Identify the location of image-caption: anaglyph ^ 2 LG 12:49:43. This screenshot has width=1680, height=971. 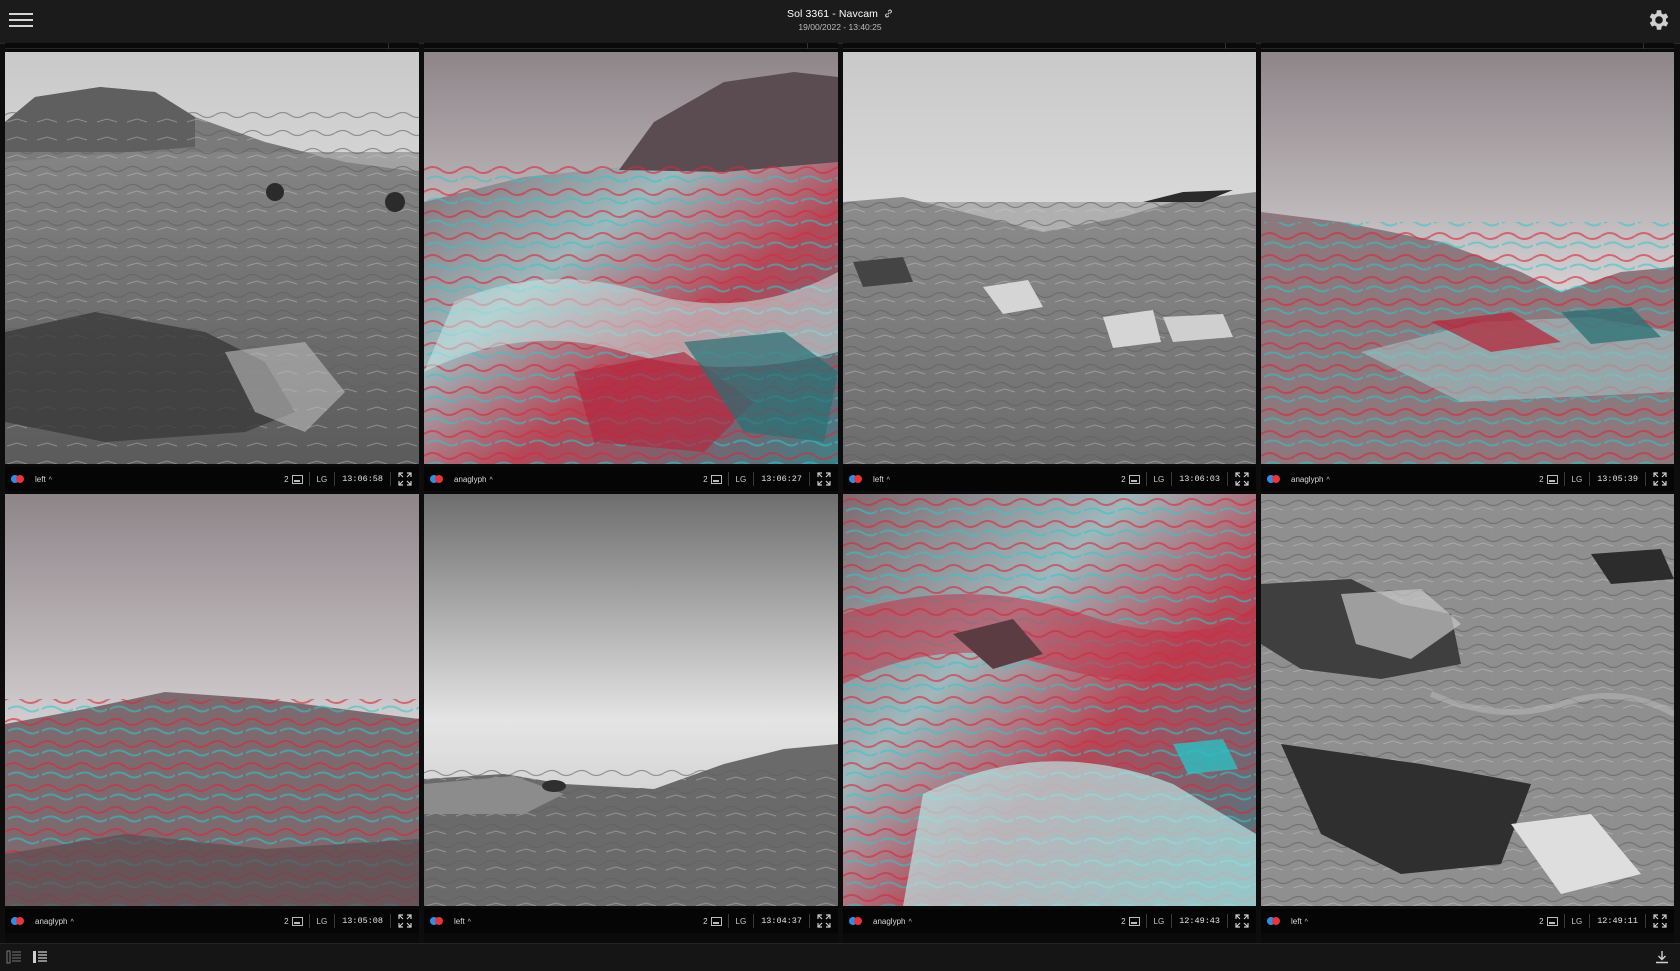
(1049, 921).